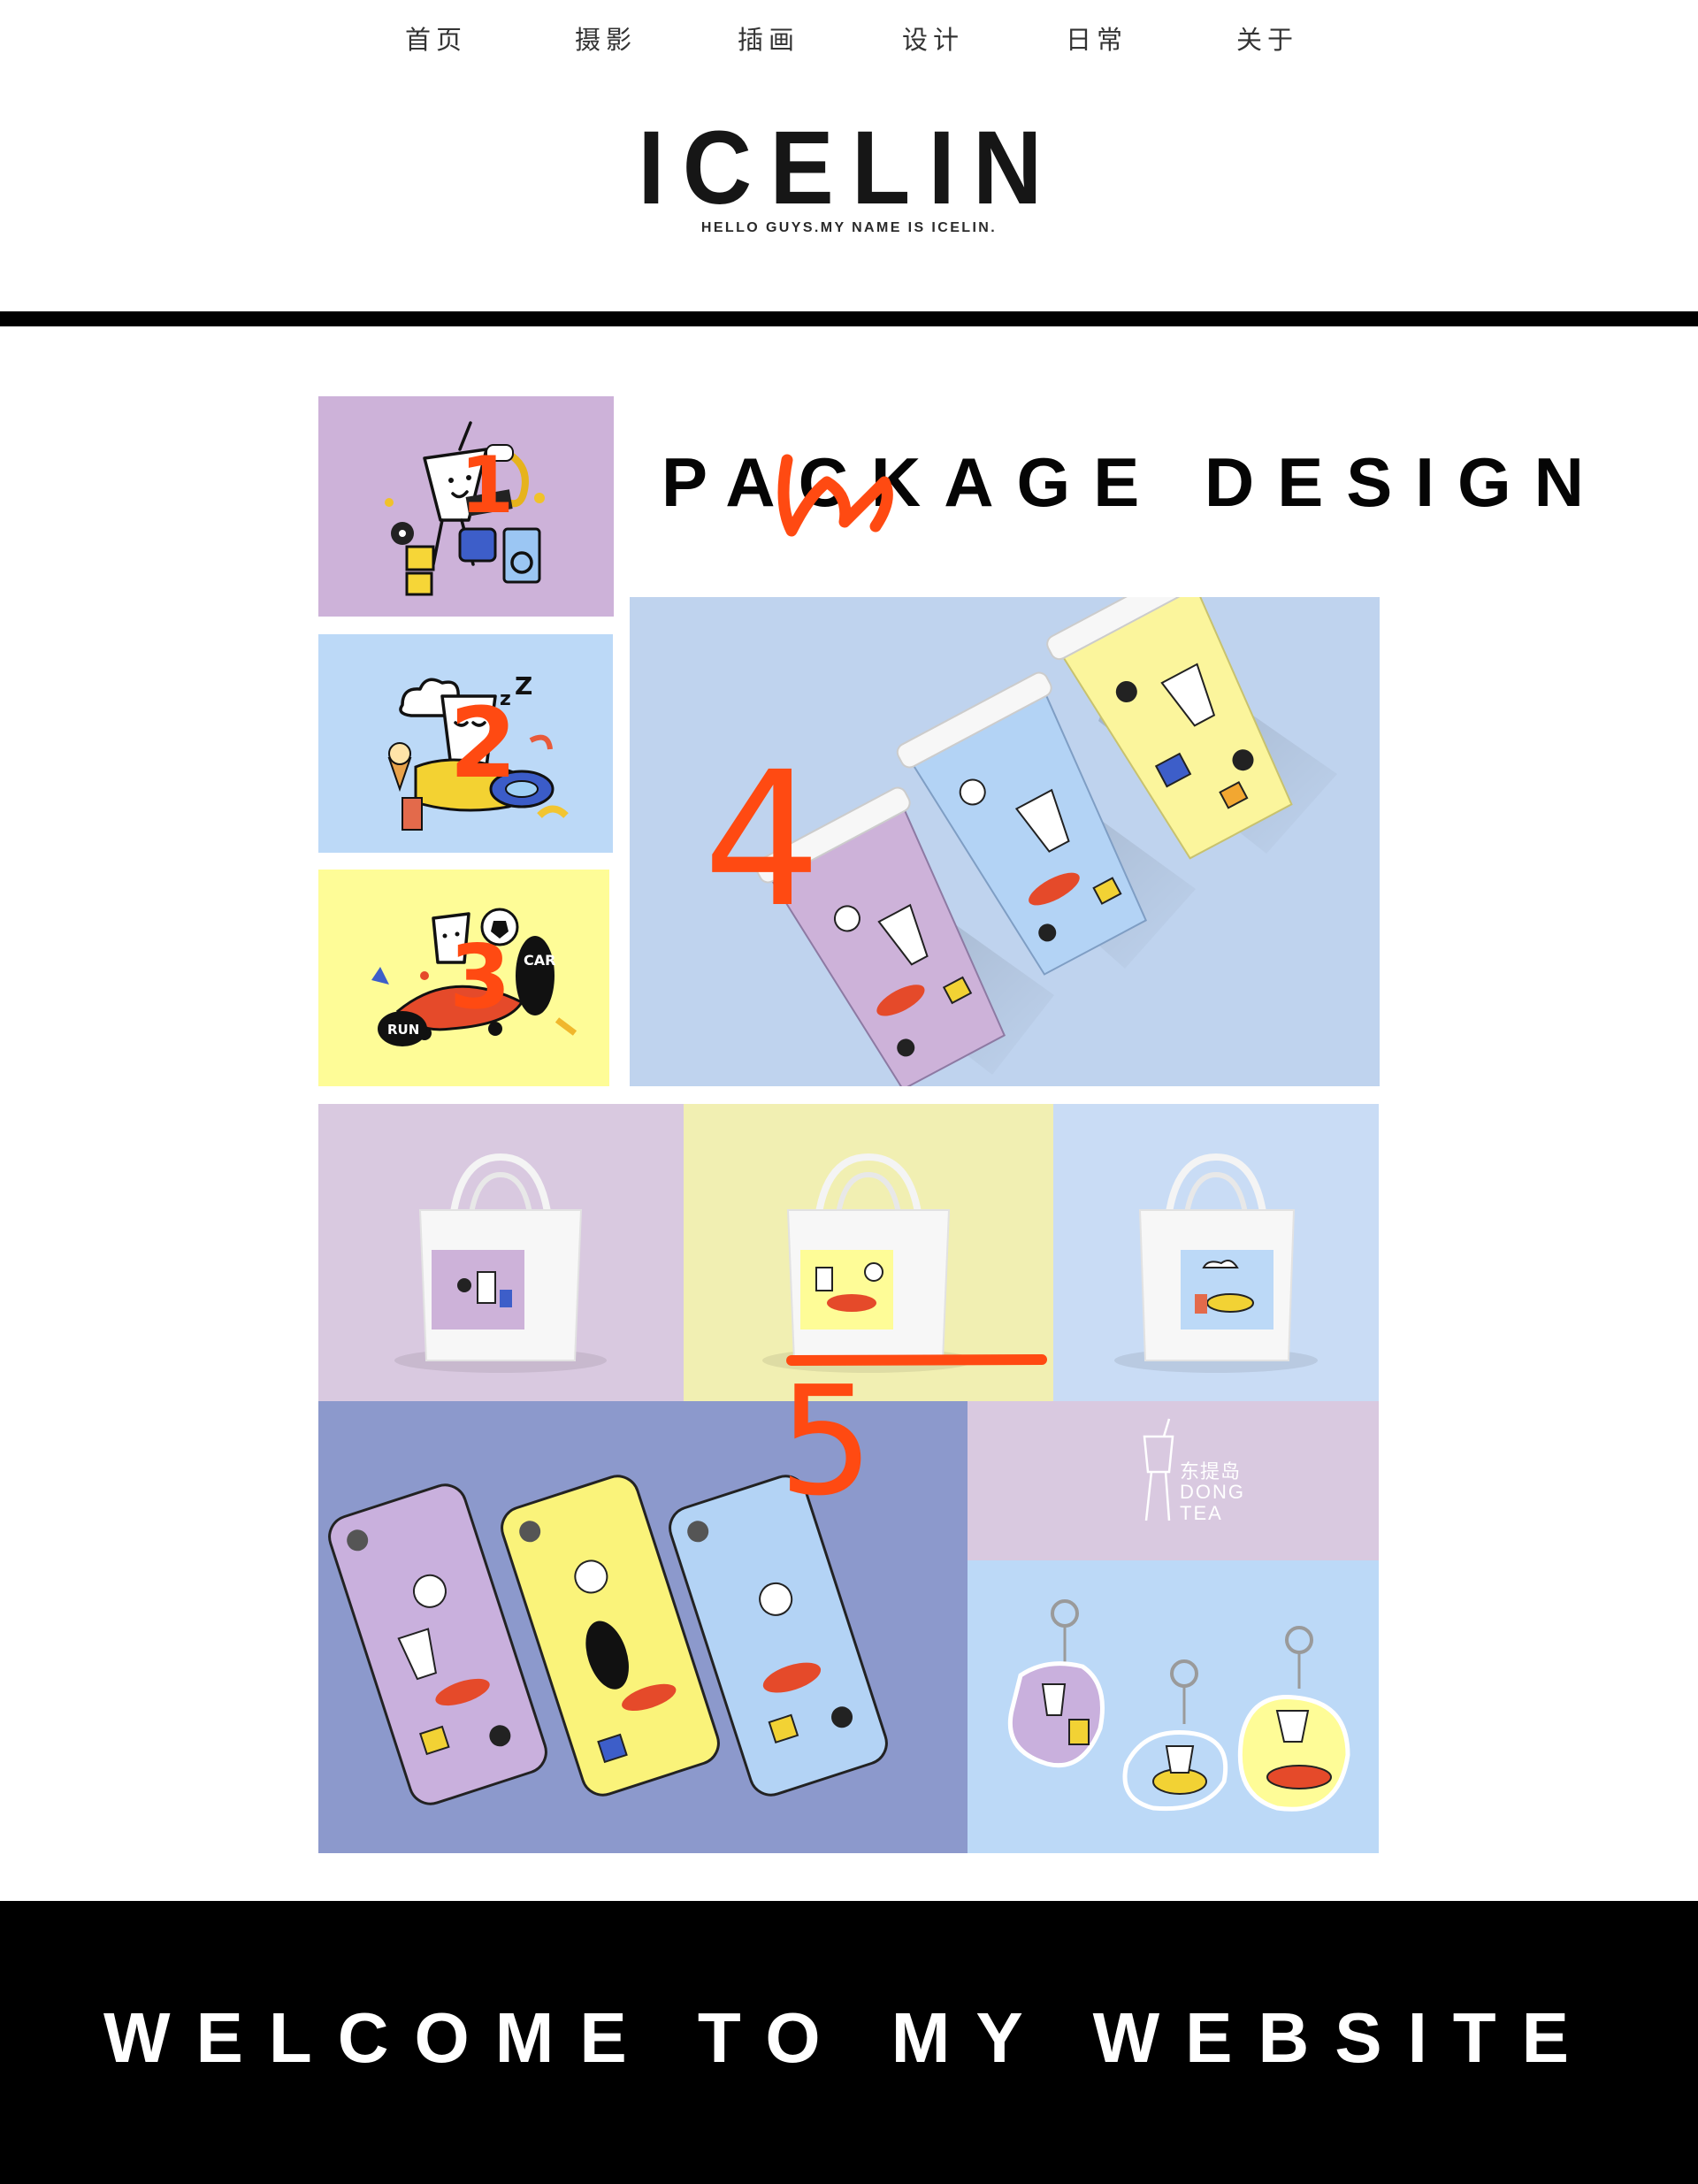 The height and width of the screenshot is (2184, 1698). Describe the element at coordinates (762, 840) in the screenshot. I see `annotation-4: 4` at that location.